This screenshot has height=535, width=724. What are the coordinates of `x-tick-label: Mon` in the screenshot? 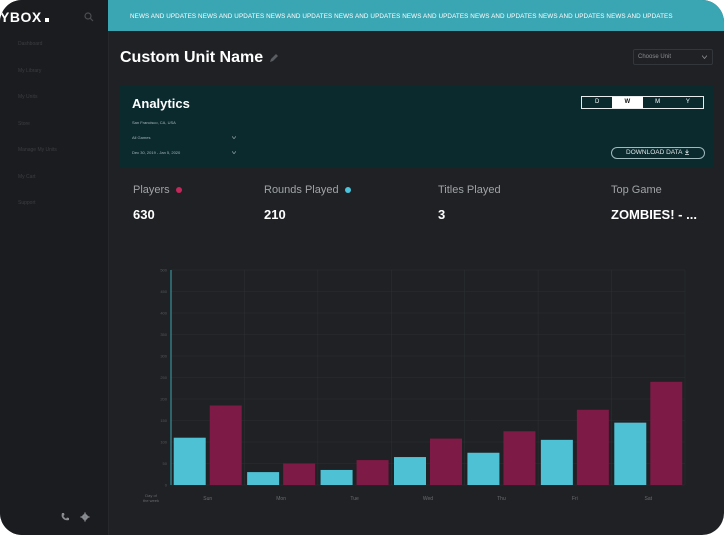 It's located at (281, 499).